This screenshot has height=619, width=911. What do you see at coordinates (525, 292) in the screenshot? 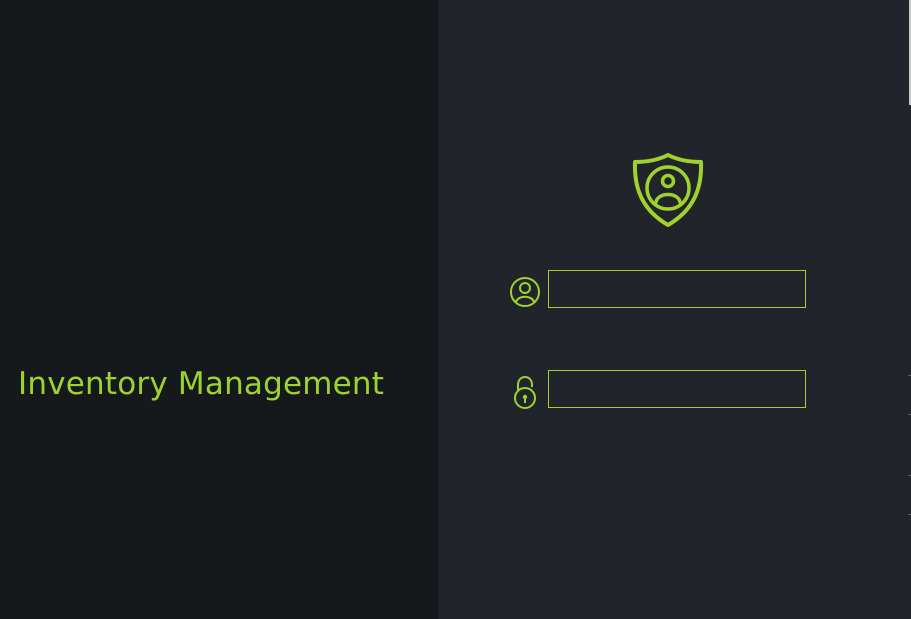
I see `user-circle-icon` at bounding box center [525, 292].